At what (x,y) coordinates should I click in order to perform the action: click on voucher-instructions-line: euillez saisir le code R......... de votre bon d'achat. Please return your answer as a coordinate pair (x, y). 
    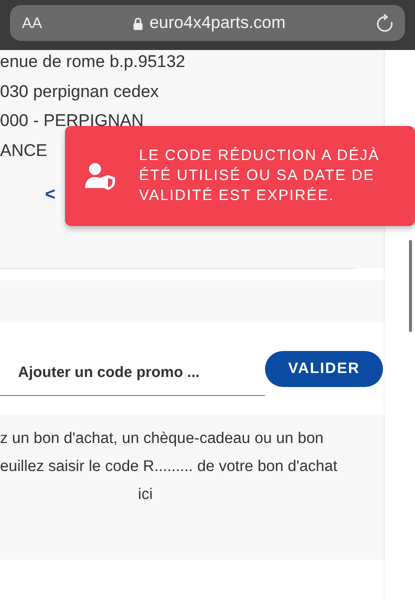
    Looking at the image, I should click on (169, 467).